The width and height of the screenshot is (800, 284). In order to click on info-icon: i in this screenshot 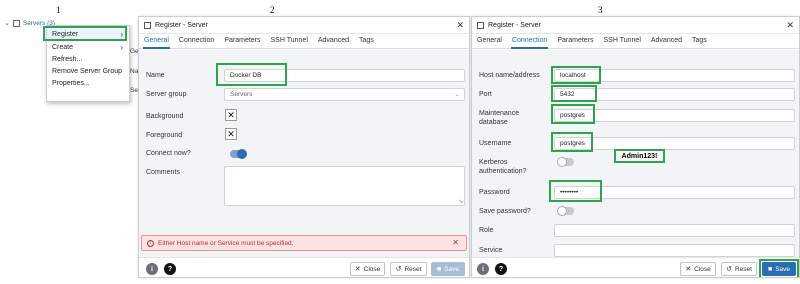, I will do `click(483, 269)`.